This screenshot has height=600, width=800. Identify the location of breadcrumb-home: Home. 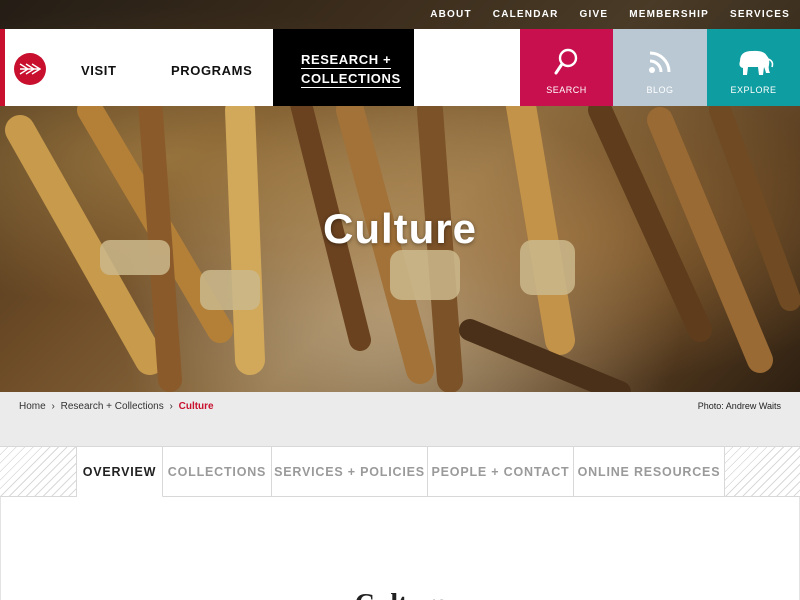
(32, 406).